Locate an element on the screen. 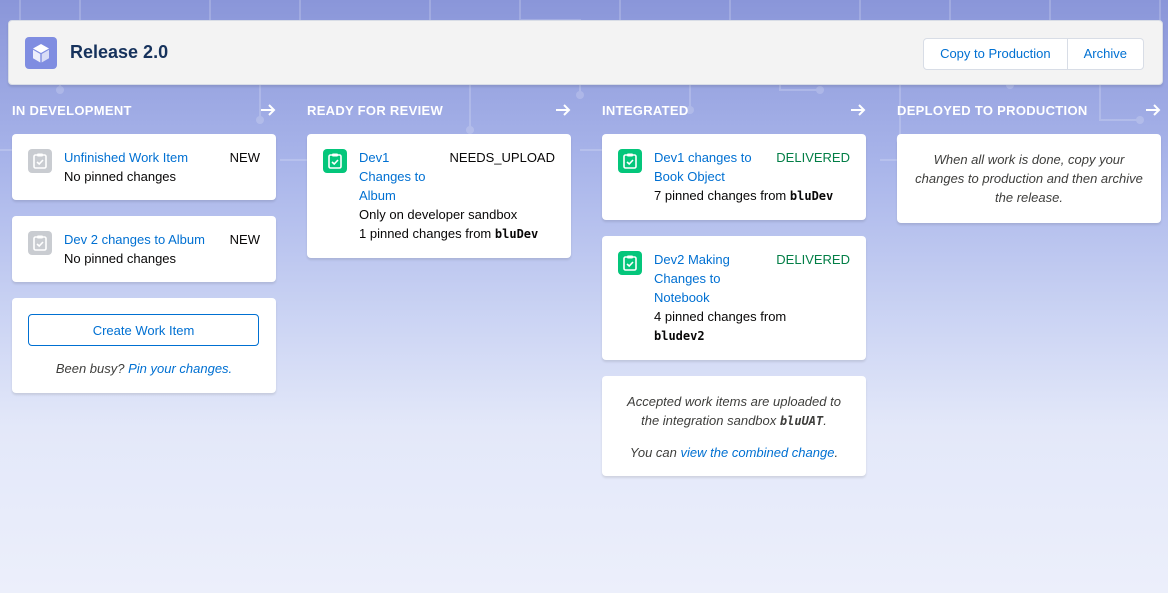 The height and width of the screenshot is (593, 1168). column-title: READY FOR REVIEW is located at coordinates (375, 110).